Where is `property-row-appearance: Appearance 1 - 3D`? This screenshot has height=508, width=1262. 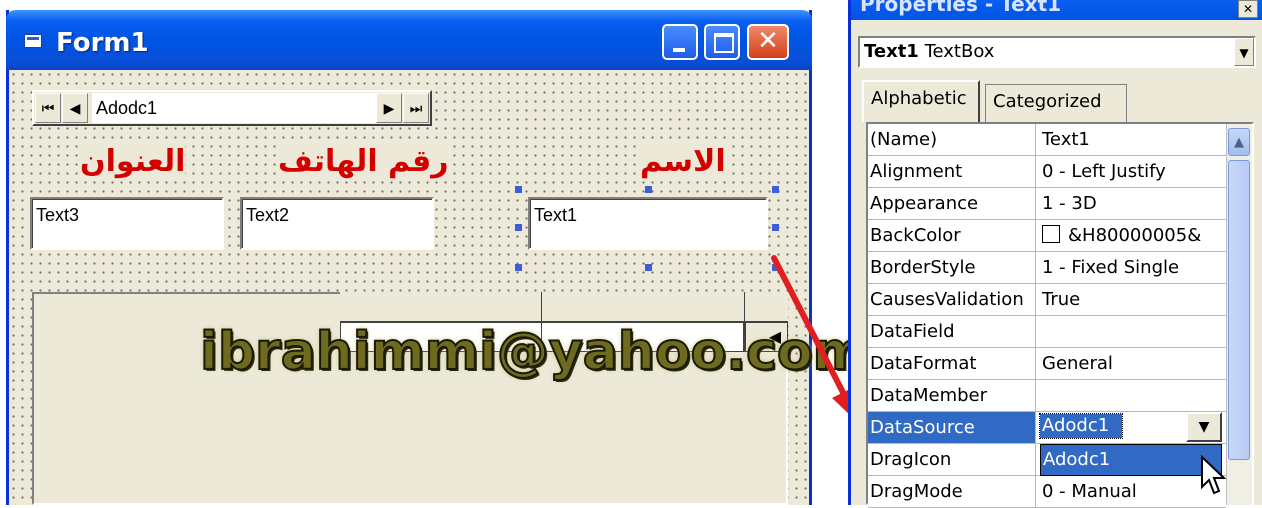
property-row-appearance: Appearance 1 - 3D is located at coordinates (1047, 204).